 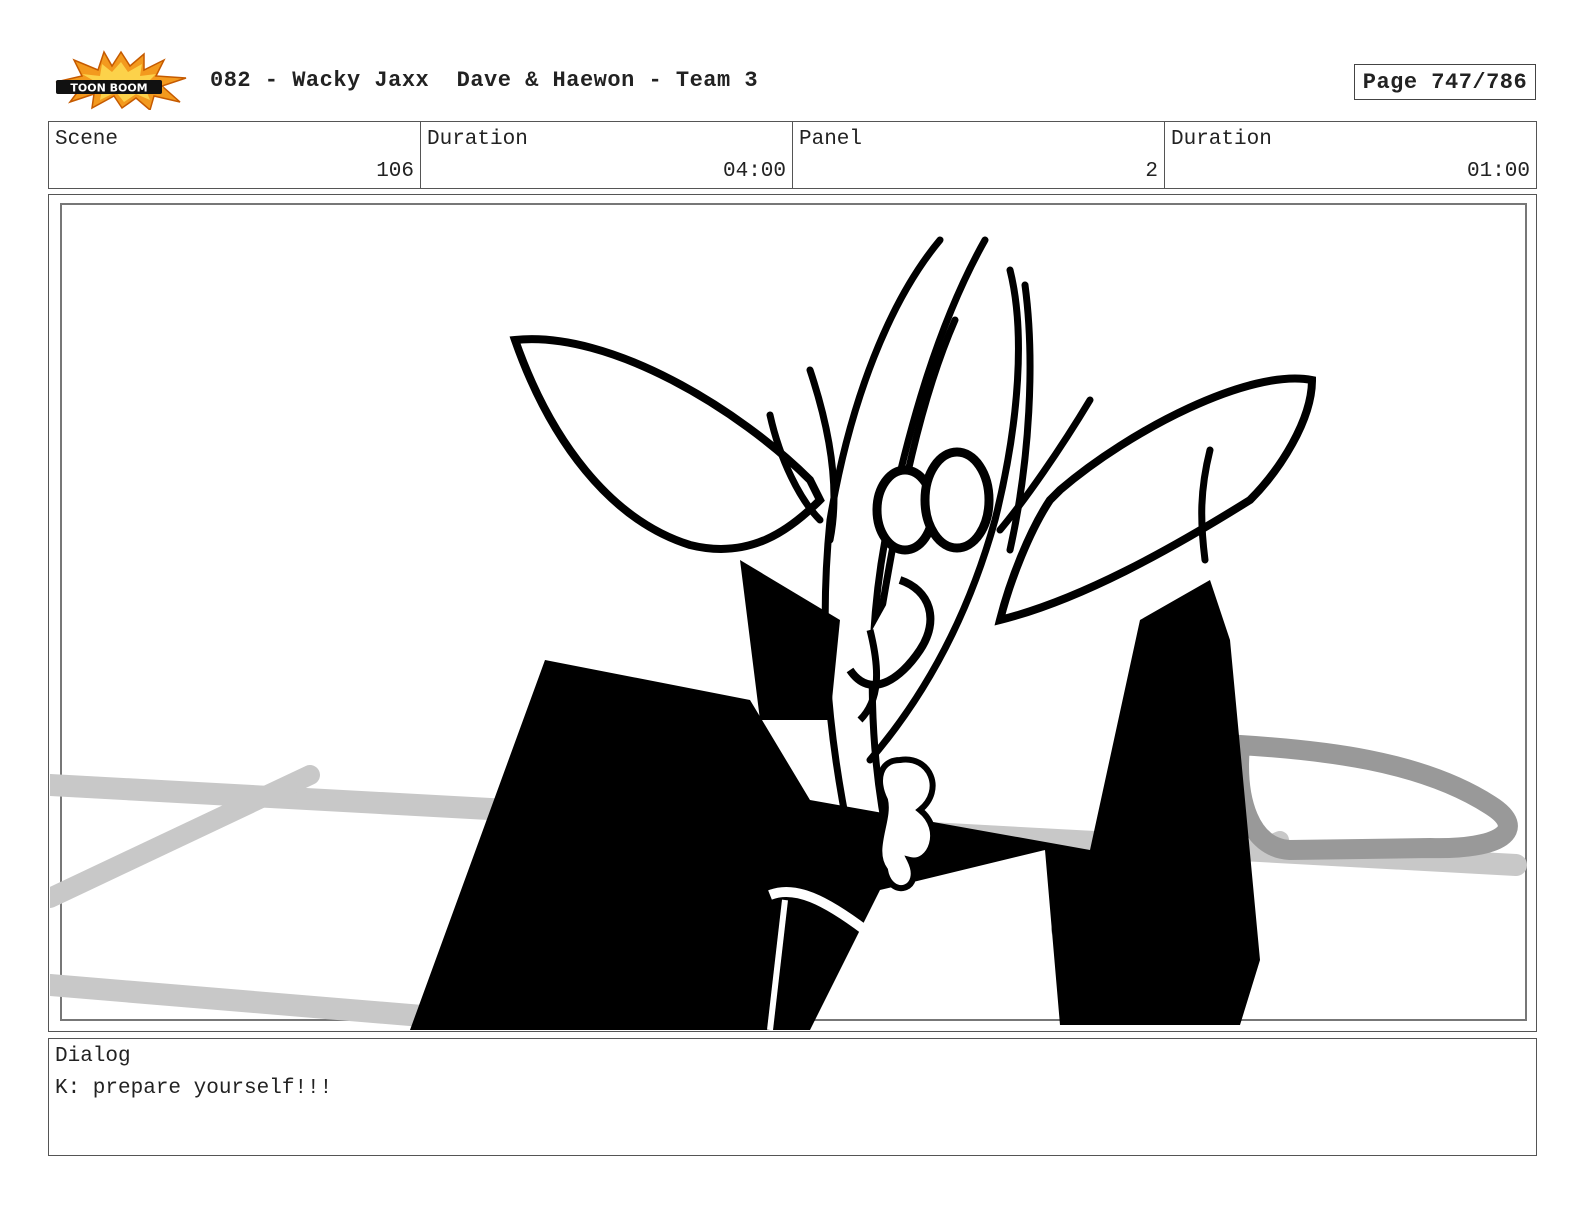 What do you see at coordinates (395, 171) in the screenshot?
I see `scene-value: 106` at bounding box center [395, 171].